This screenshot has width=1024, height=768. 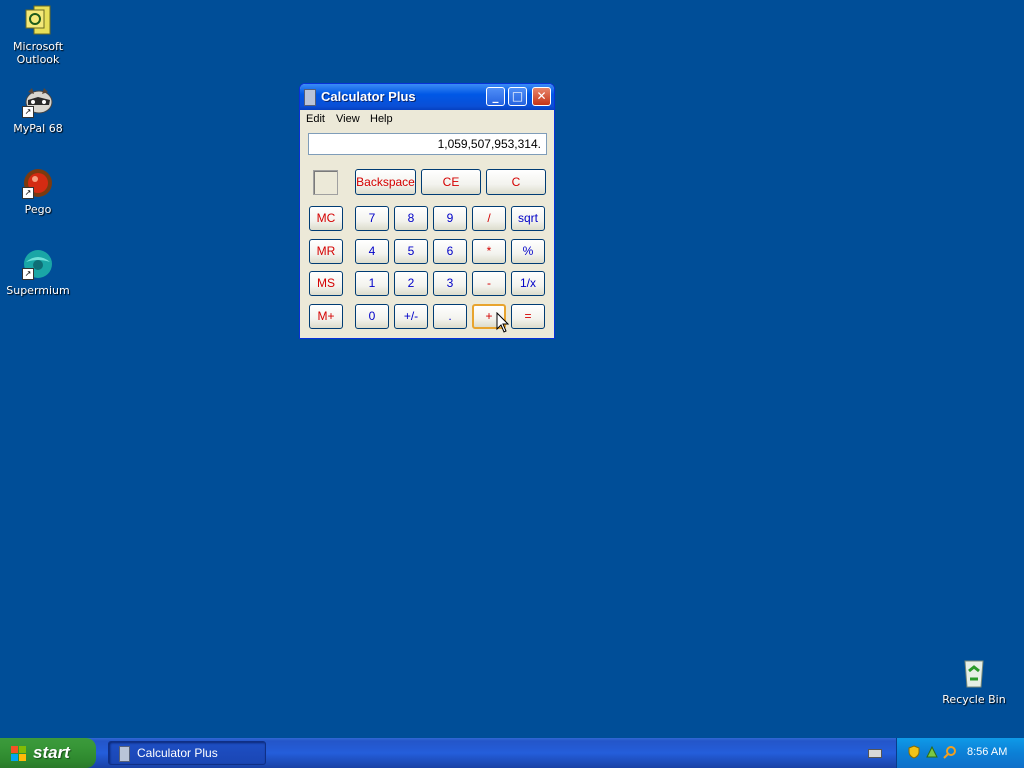 I want to click on desktop-icon-supermium: ↗ Supermium, so click(x=38, y=272).